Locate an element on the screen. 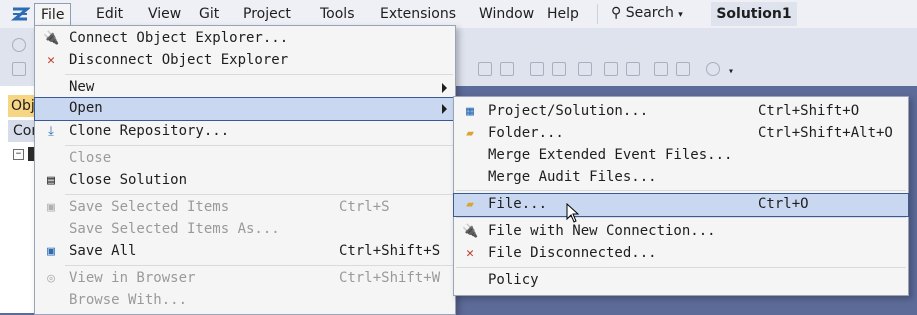  clone-icon: ⤓ is located at coordinates (51, 131).